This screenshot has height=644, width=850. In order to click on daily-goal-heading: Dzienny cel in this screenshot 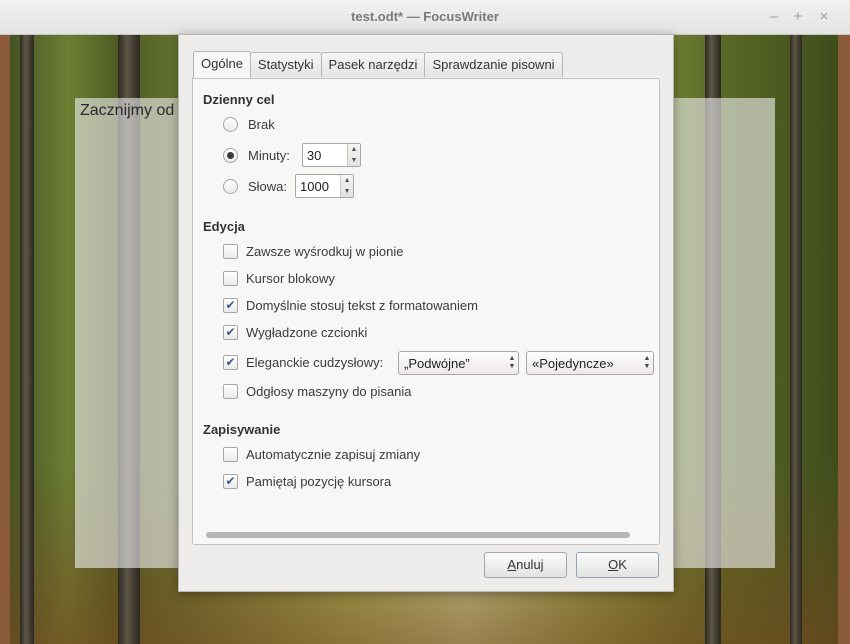, I will do `click(239, 99)`.